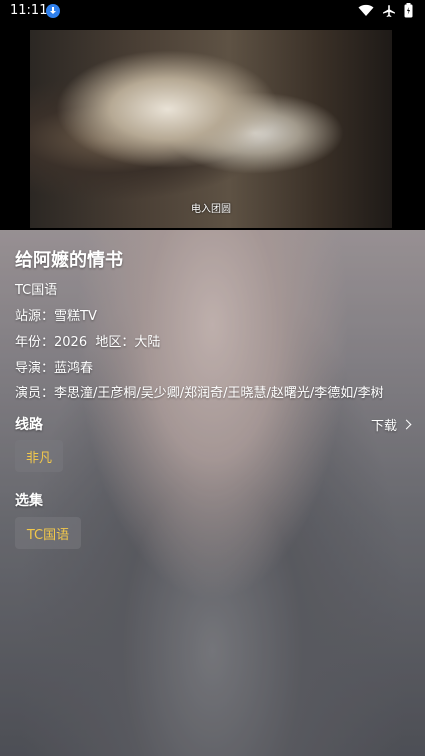 This screenshot has height=756, width=425. I want to click on wifi-icon, so click(366, 10).